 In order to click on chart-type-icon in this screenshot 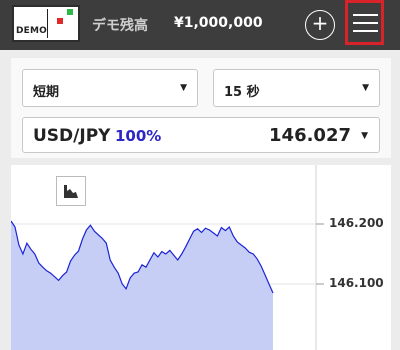, I will do `click(71, 191)`.